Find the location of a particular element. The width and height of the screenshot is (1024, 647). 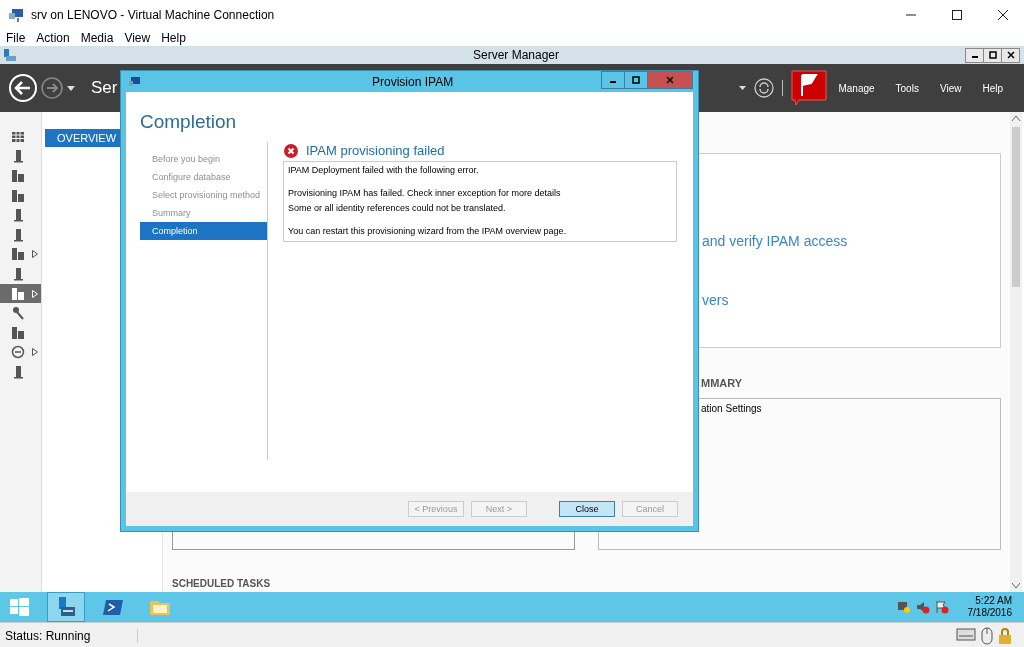

circle-icon is located at coordinates (18, 352).